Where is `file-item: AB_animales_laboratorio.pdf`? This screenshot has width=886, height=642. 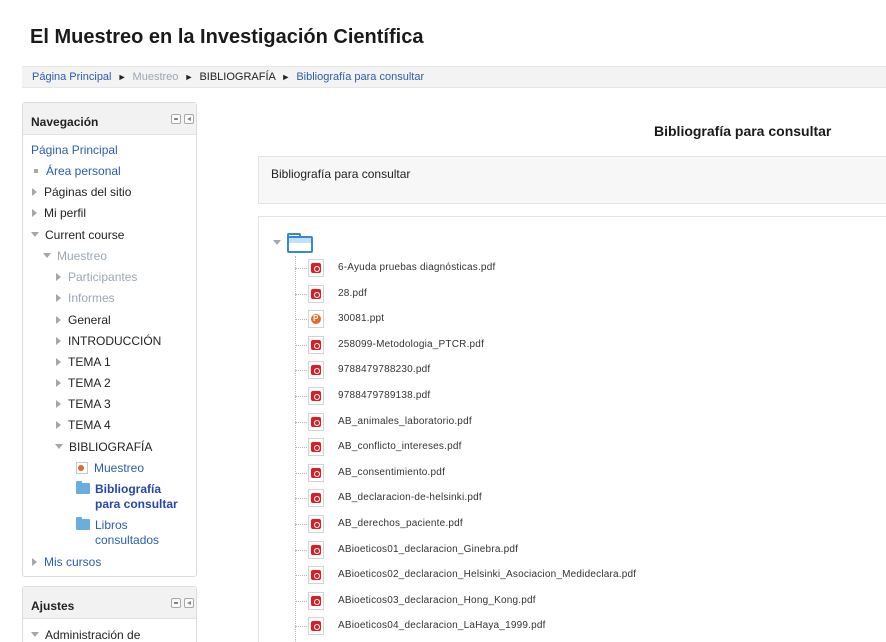
file-item: AB_animales_laboratorio.pdf is located at coordinates (575, 423).